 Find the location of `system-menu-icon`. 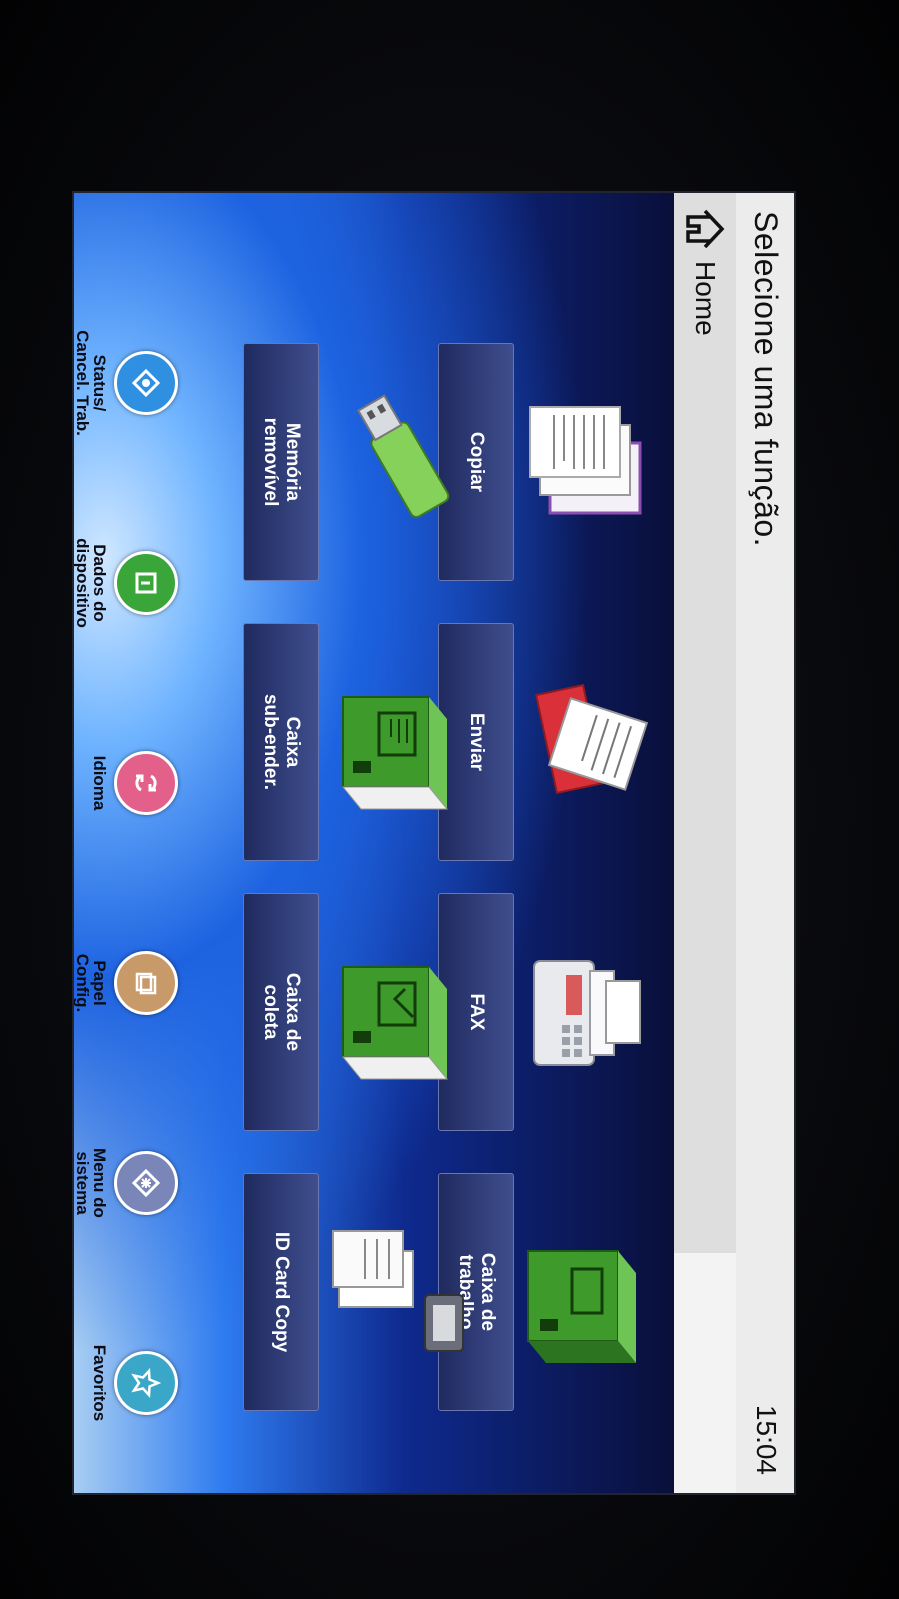

system-menu-icon is located at coordinates (146, 1183).